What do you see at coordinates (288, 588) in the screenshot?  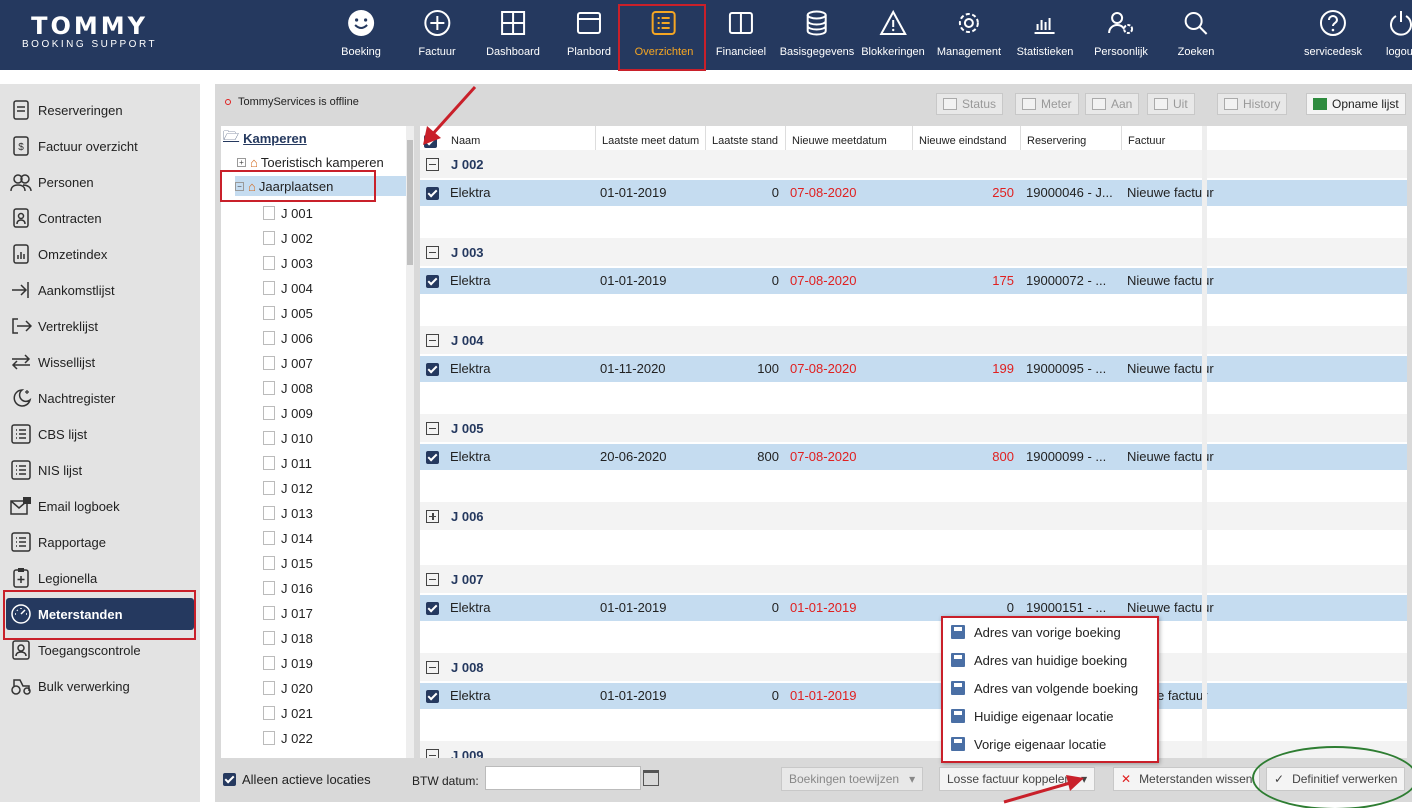 I see `tree-item: J 016` at bounding box center [288, 588].